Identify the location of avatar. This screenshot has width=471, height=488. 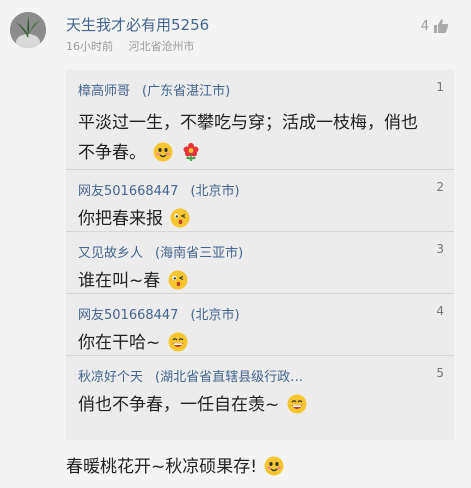
(28, 30).